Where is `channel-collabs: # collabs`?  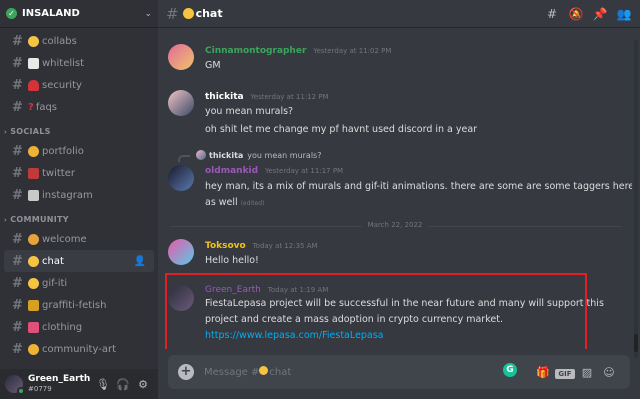 channel-collabs: # collabs is located at coordinates (79, 41).